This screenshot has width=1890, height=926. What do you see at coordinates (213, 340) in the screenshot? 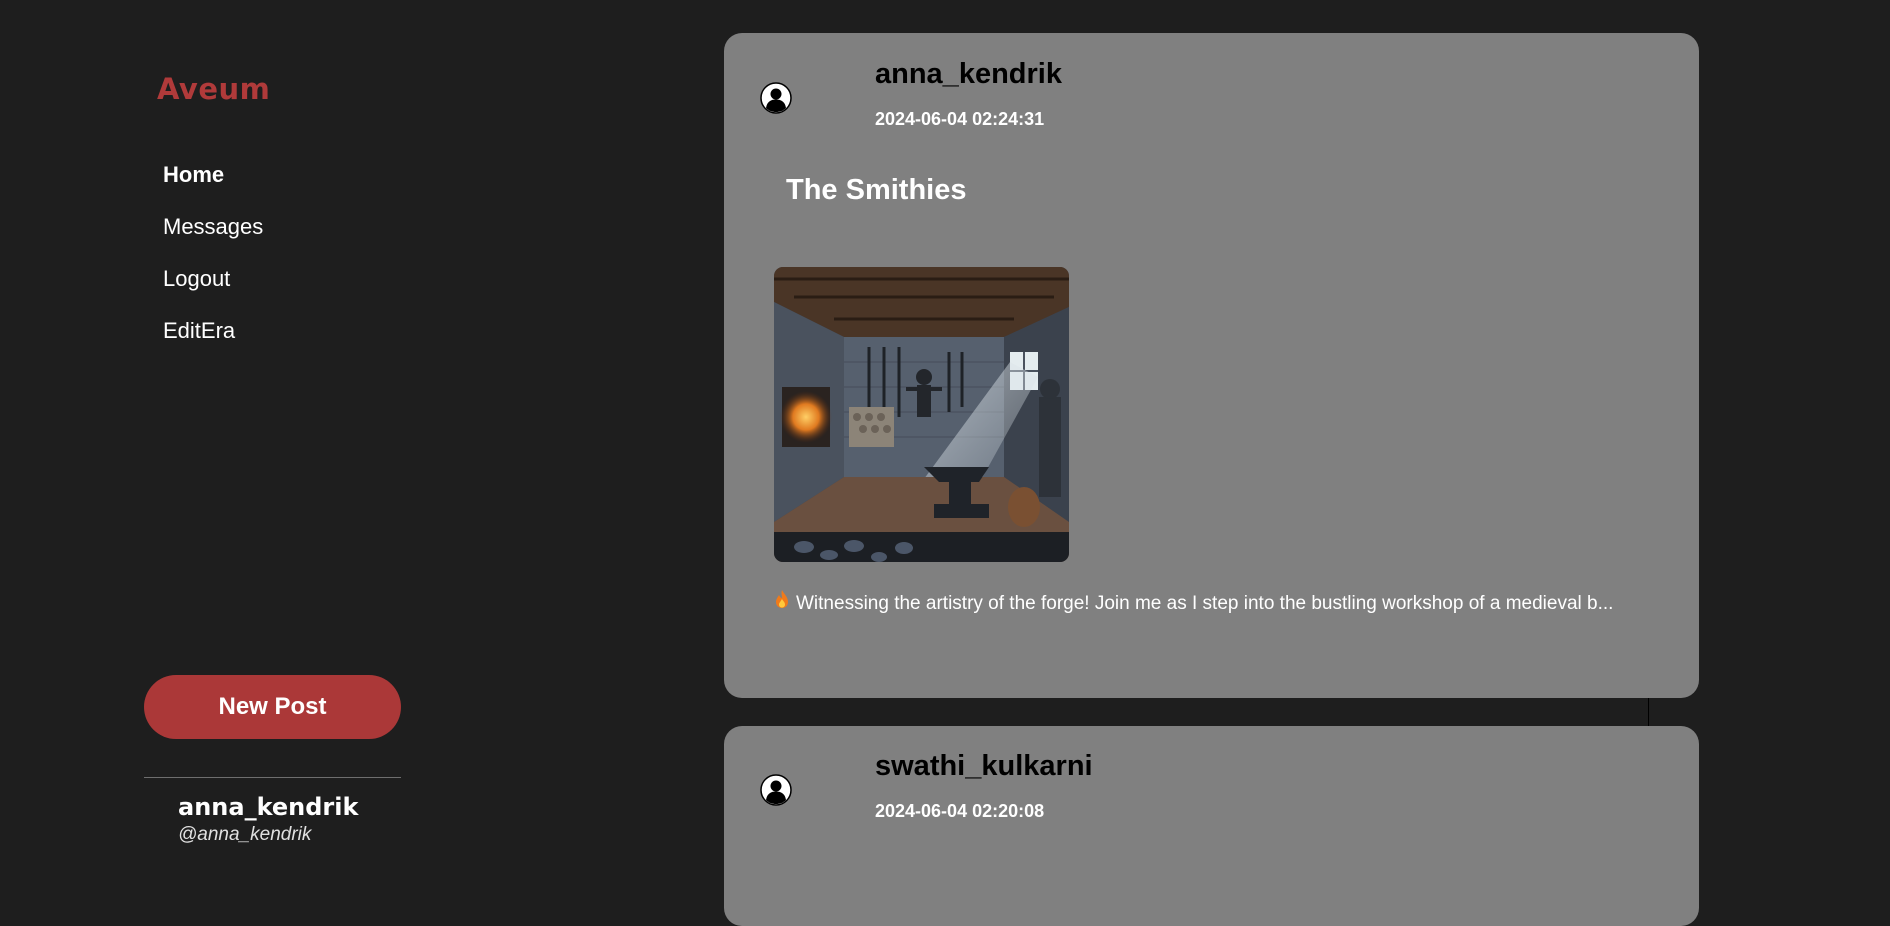
I see `nav-editera: EditEra` at bounding box center [213, 340].